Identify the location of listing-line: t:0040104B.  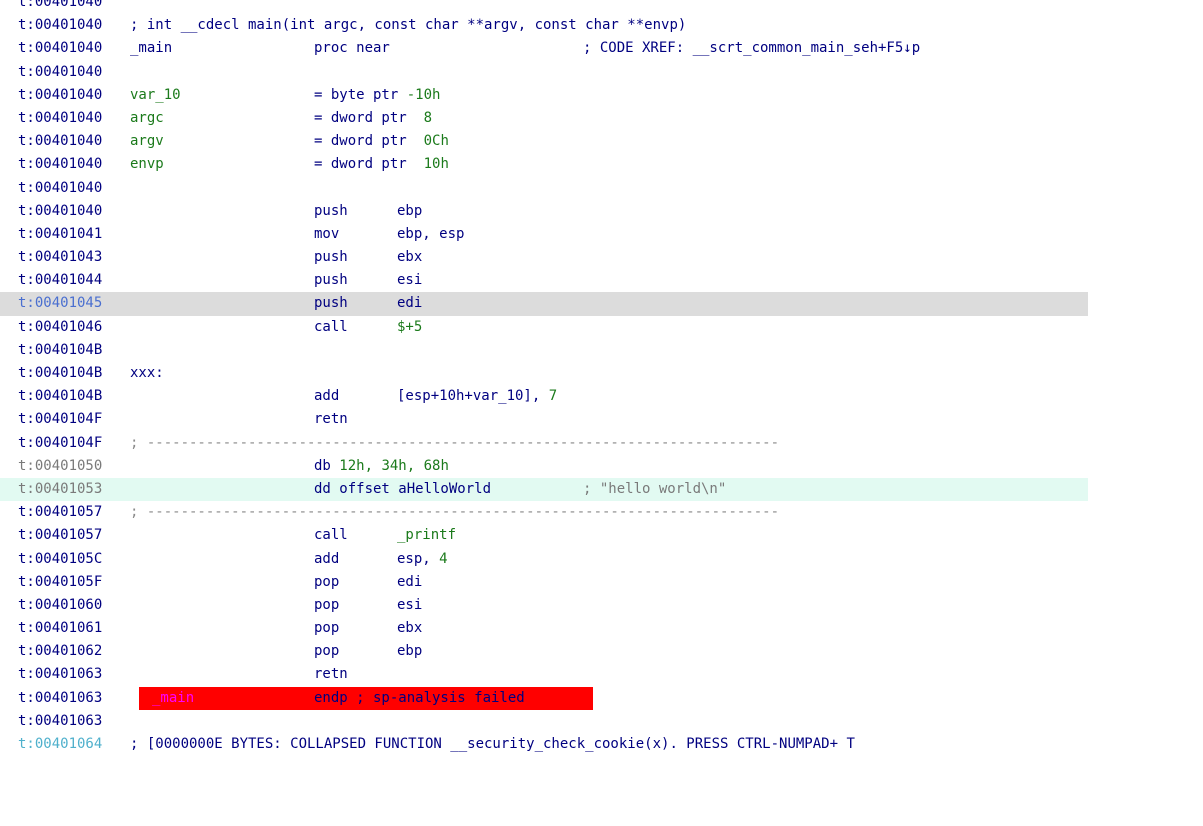
(601, 350).